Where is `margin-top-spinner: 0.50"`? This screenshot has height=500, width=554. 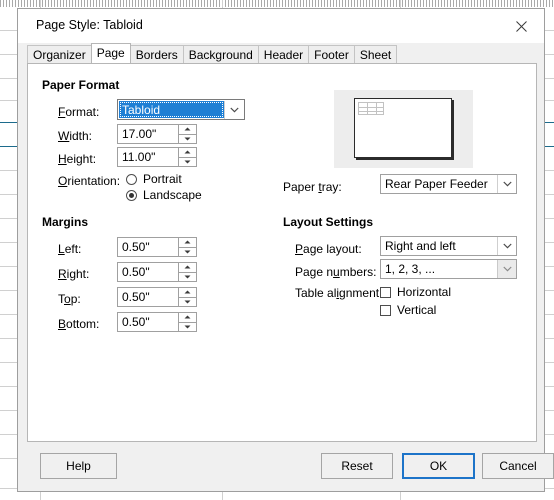
margin-top-spinner: 0.50" is located at coordinates (157, 297).